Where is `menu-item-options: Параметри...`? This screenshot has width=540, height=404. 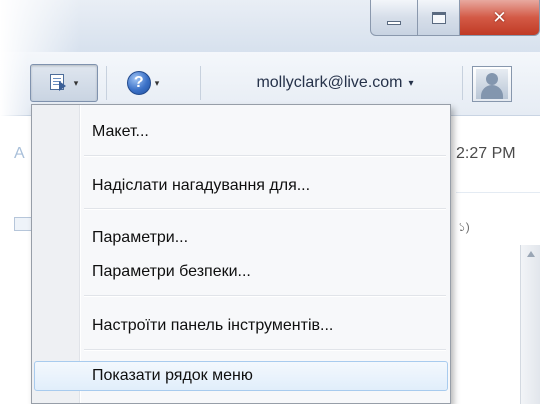 menu-item-options: Параметри... is located at coordinates (241, 238).